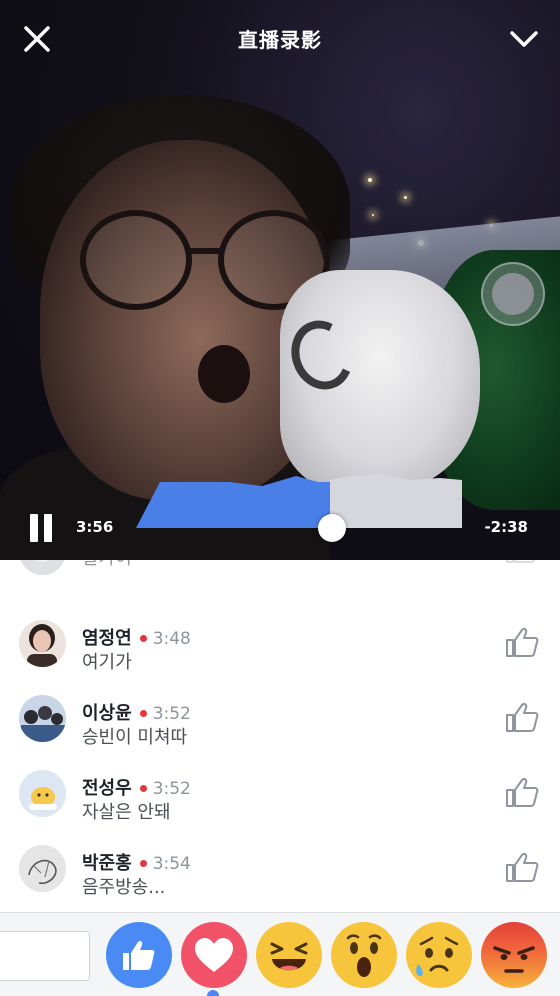 The image size is (560, 996). I want to click on comment-author: 전성우 3:52, so click(136, 788).